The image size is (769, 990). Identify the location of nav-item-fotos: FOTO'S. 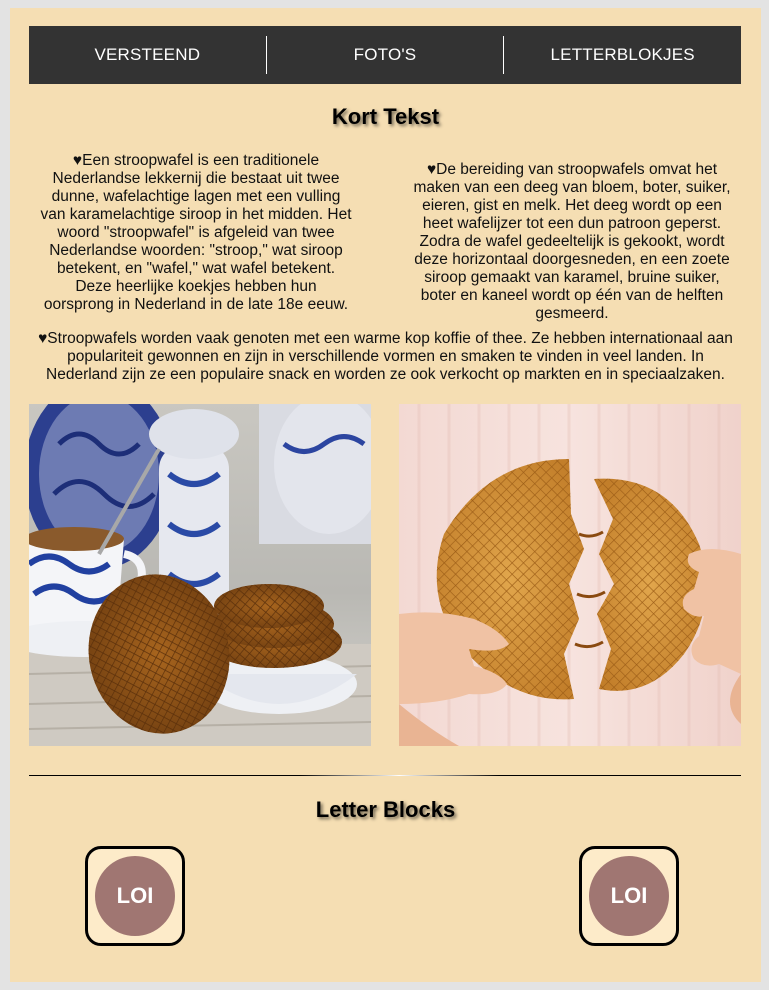
(384, 55).